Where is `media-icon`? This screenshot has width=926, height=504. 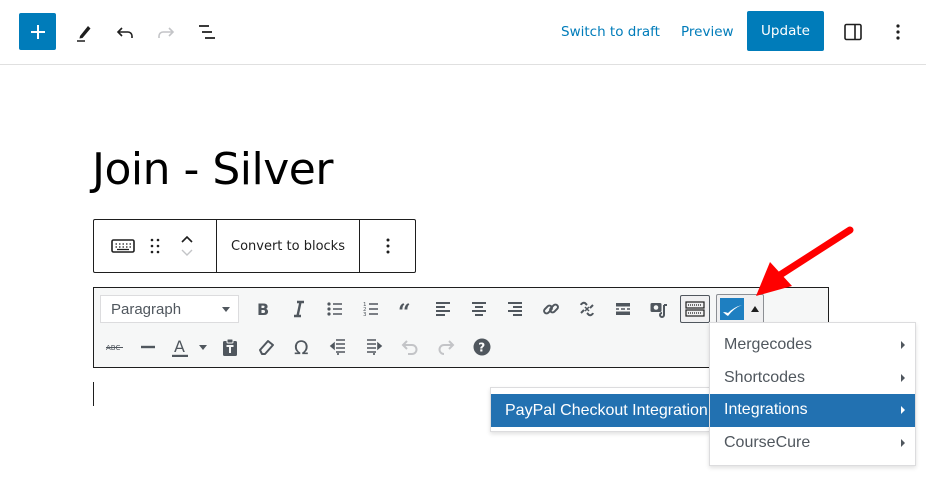 media-icon is located at coordinates (658, 310).